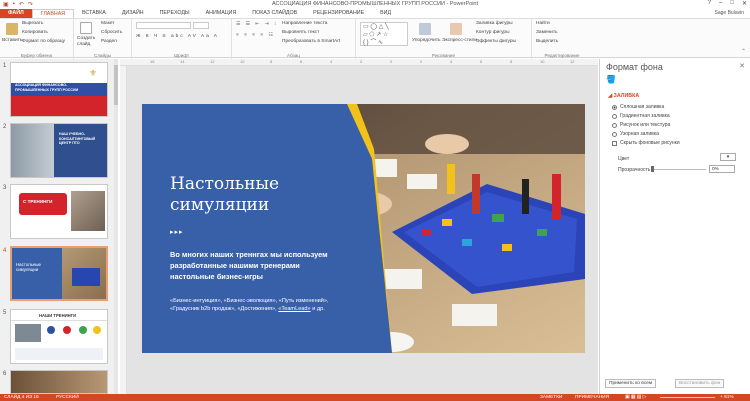 This screenshot has width=750, height=401. I want to click on tab-file: ФАЙЛ, so click(16, 13).